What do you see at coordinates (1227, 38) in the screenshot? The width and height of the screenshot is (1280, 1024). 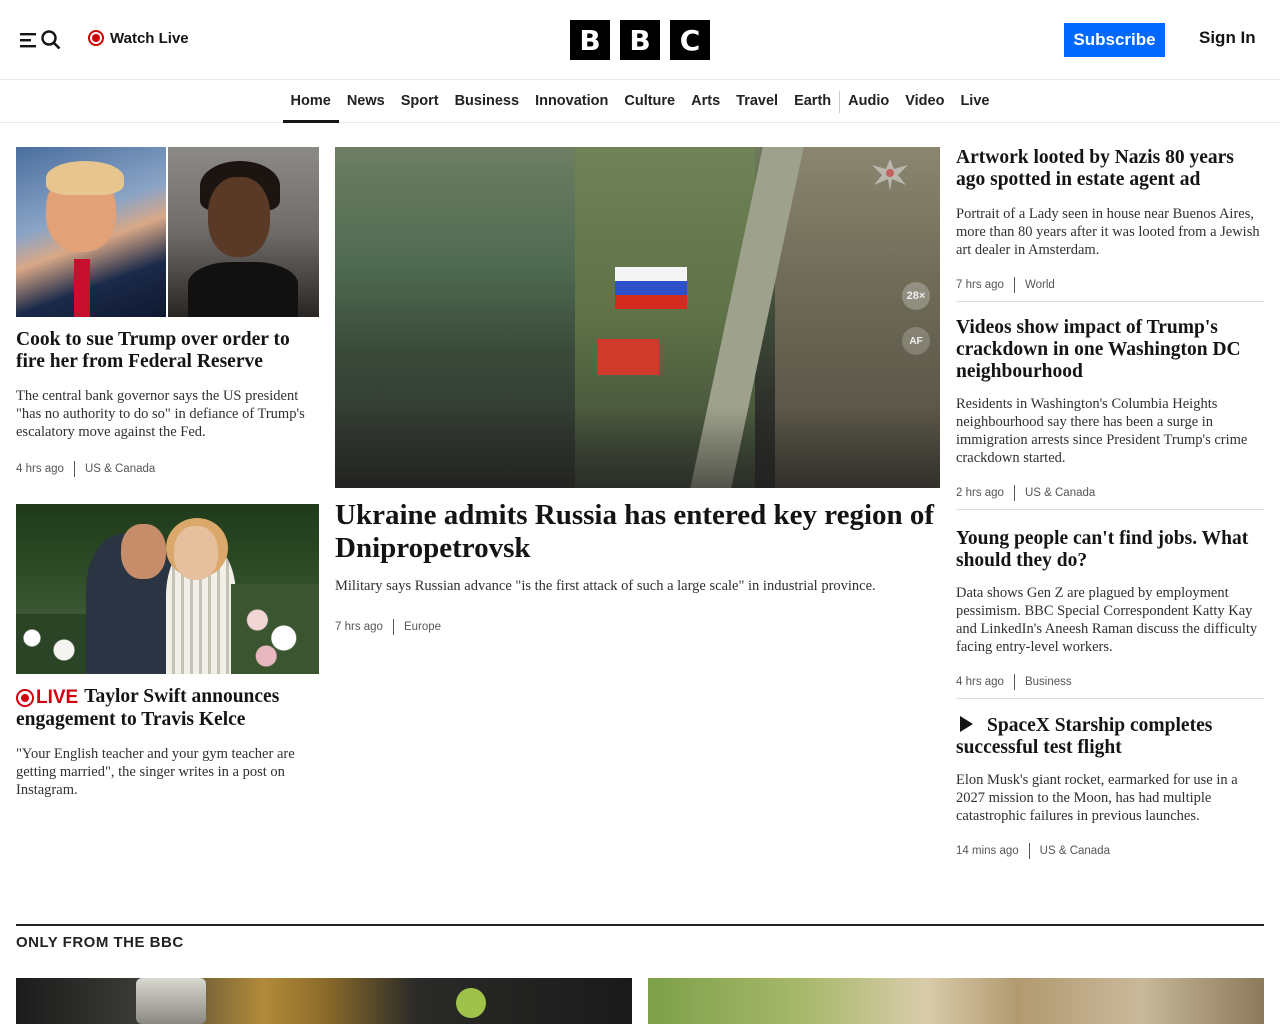 I see `sign-in-link: Sign In` at bounding box center [1227, 38].